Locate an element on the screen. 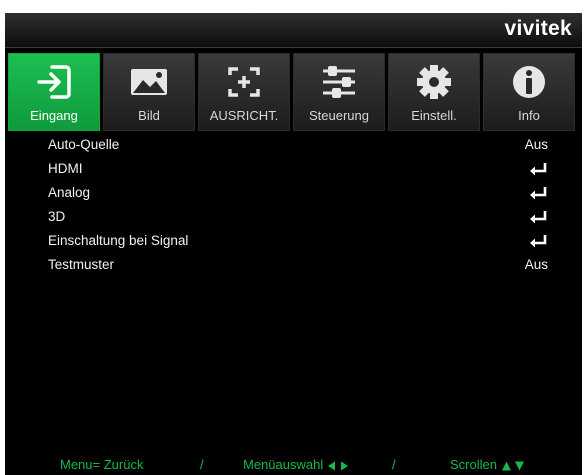 Image resolution: width=587 pixels, height=475 pixels. tab-label: Steuerung is located at coordinates (339, 115).